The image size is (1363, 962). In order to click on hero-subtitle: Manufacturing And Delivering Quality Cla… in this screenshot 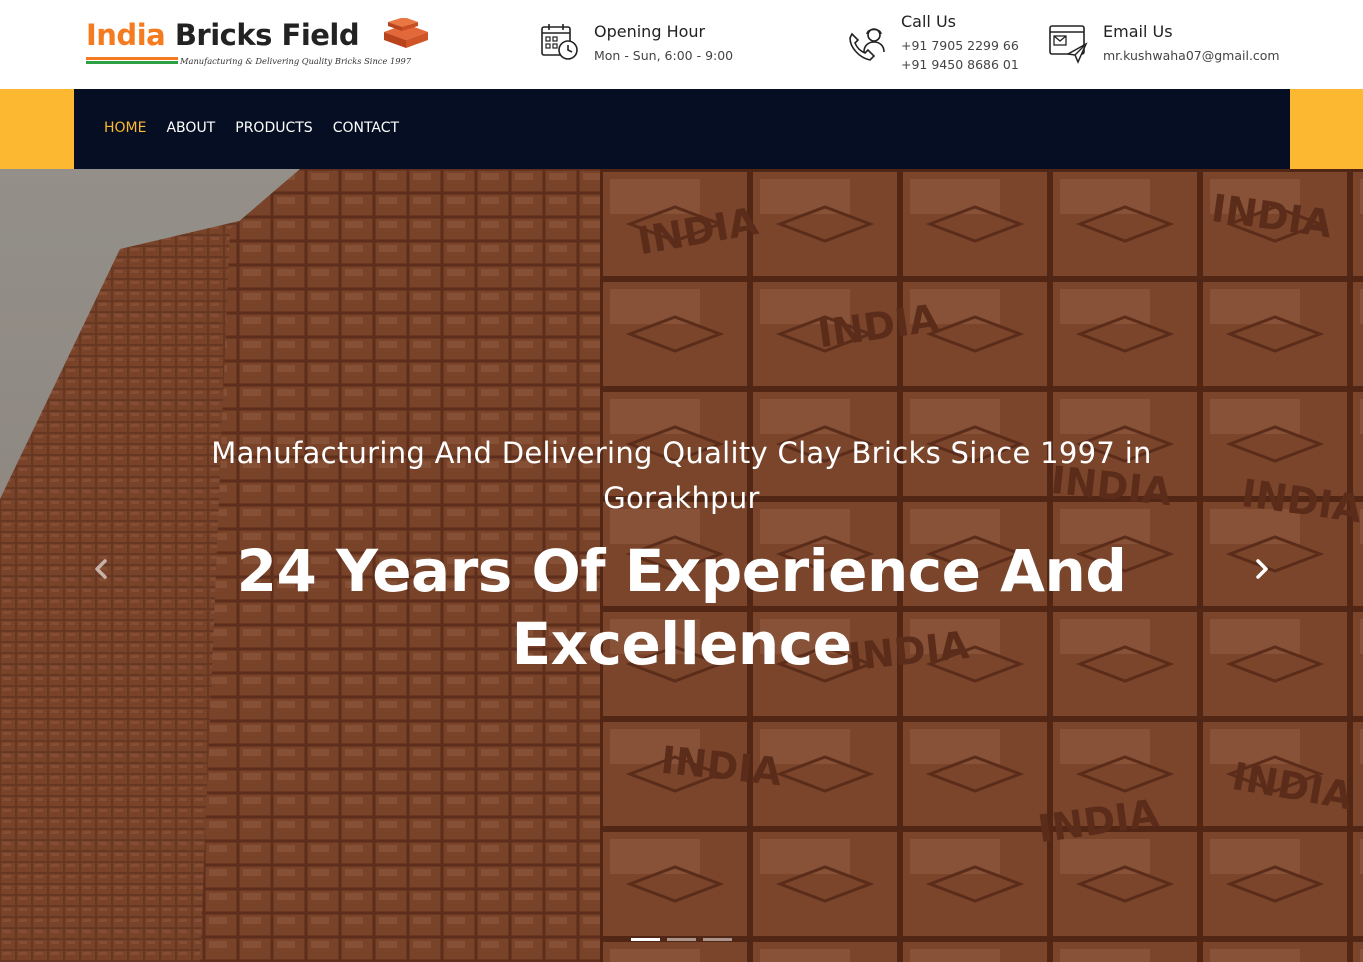, I will do `click(681, 475)`.